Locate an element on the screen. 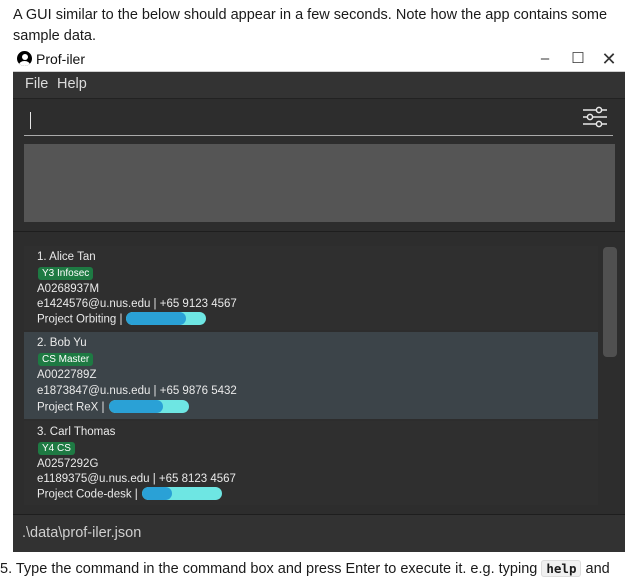 This screenshot has width=638, height=586. result-display is located at coordinates (319, 183).